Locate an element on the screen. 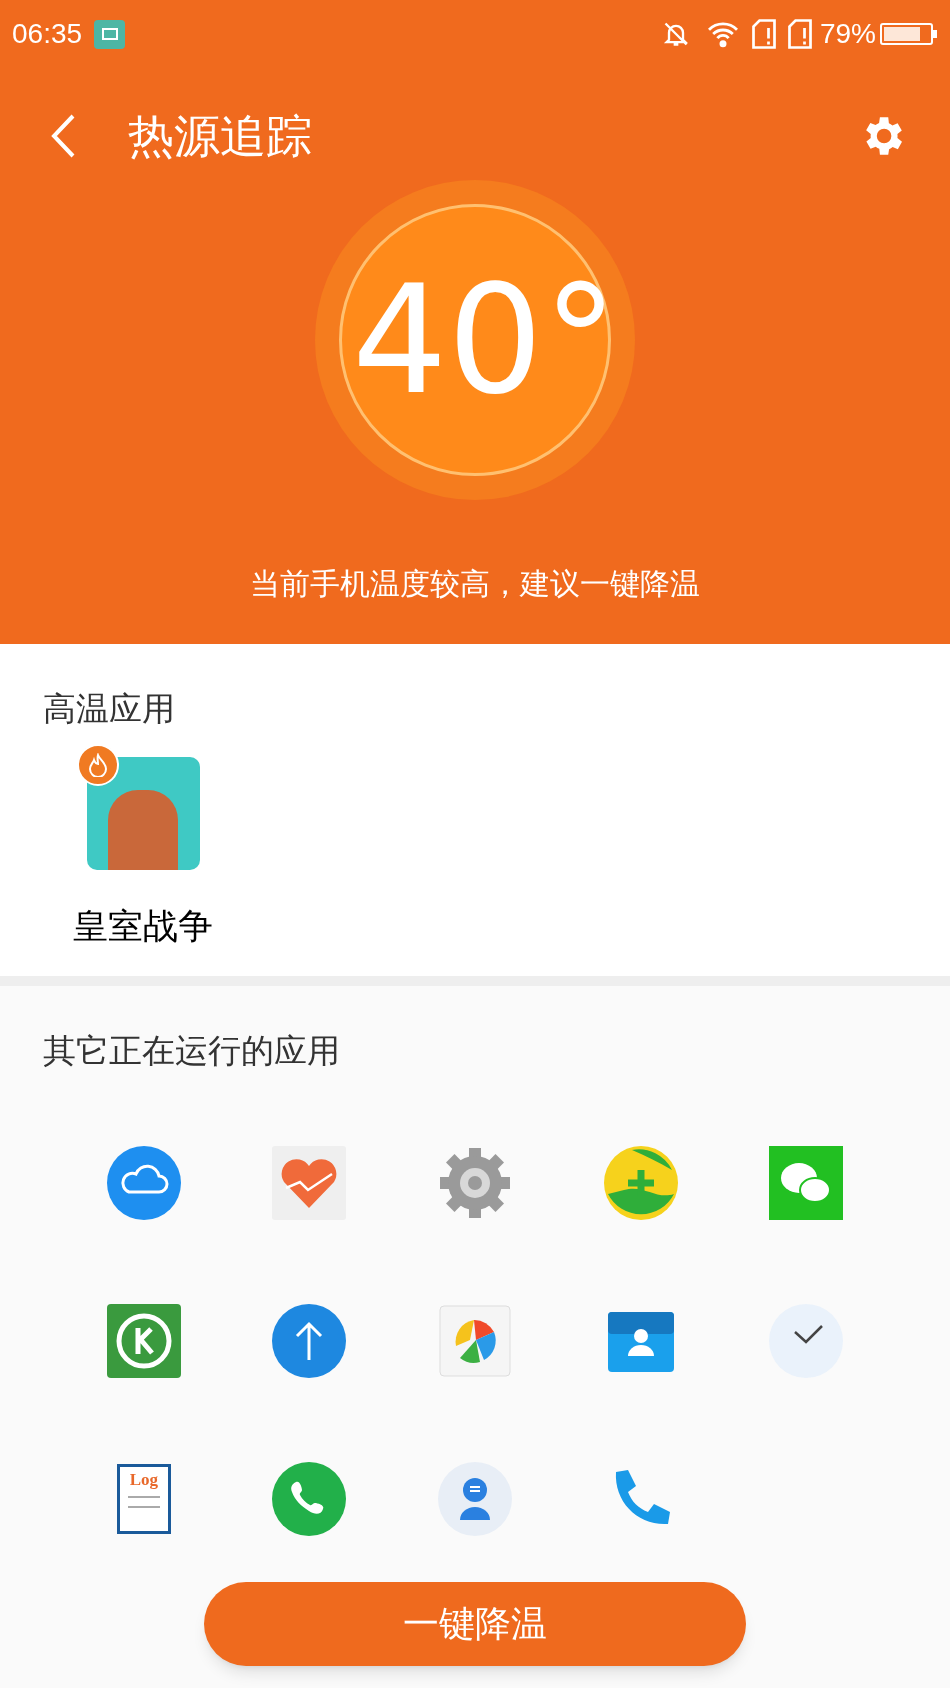 This screenshot has height=1688, width=950. plus-app-icon is located at coordinates (640, 1182).